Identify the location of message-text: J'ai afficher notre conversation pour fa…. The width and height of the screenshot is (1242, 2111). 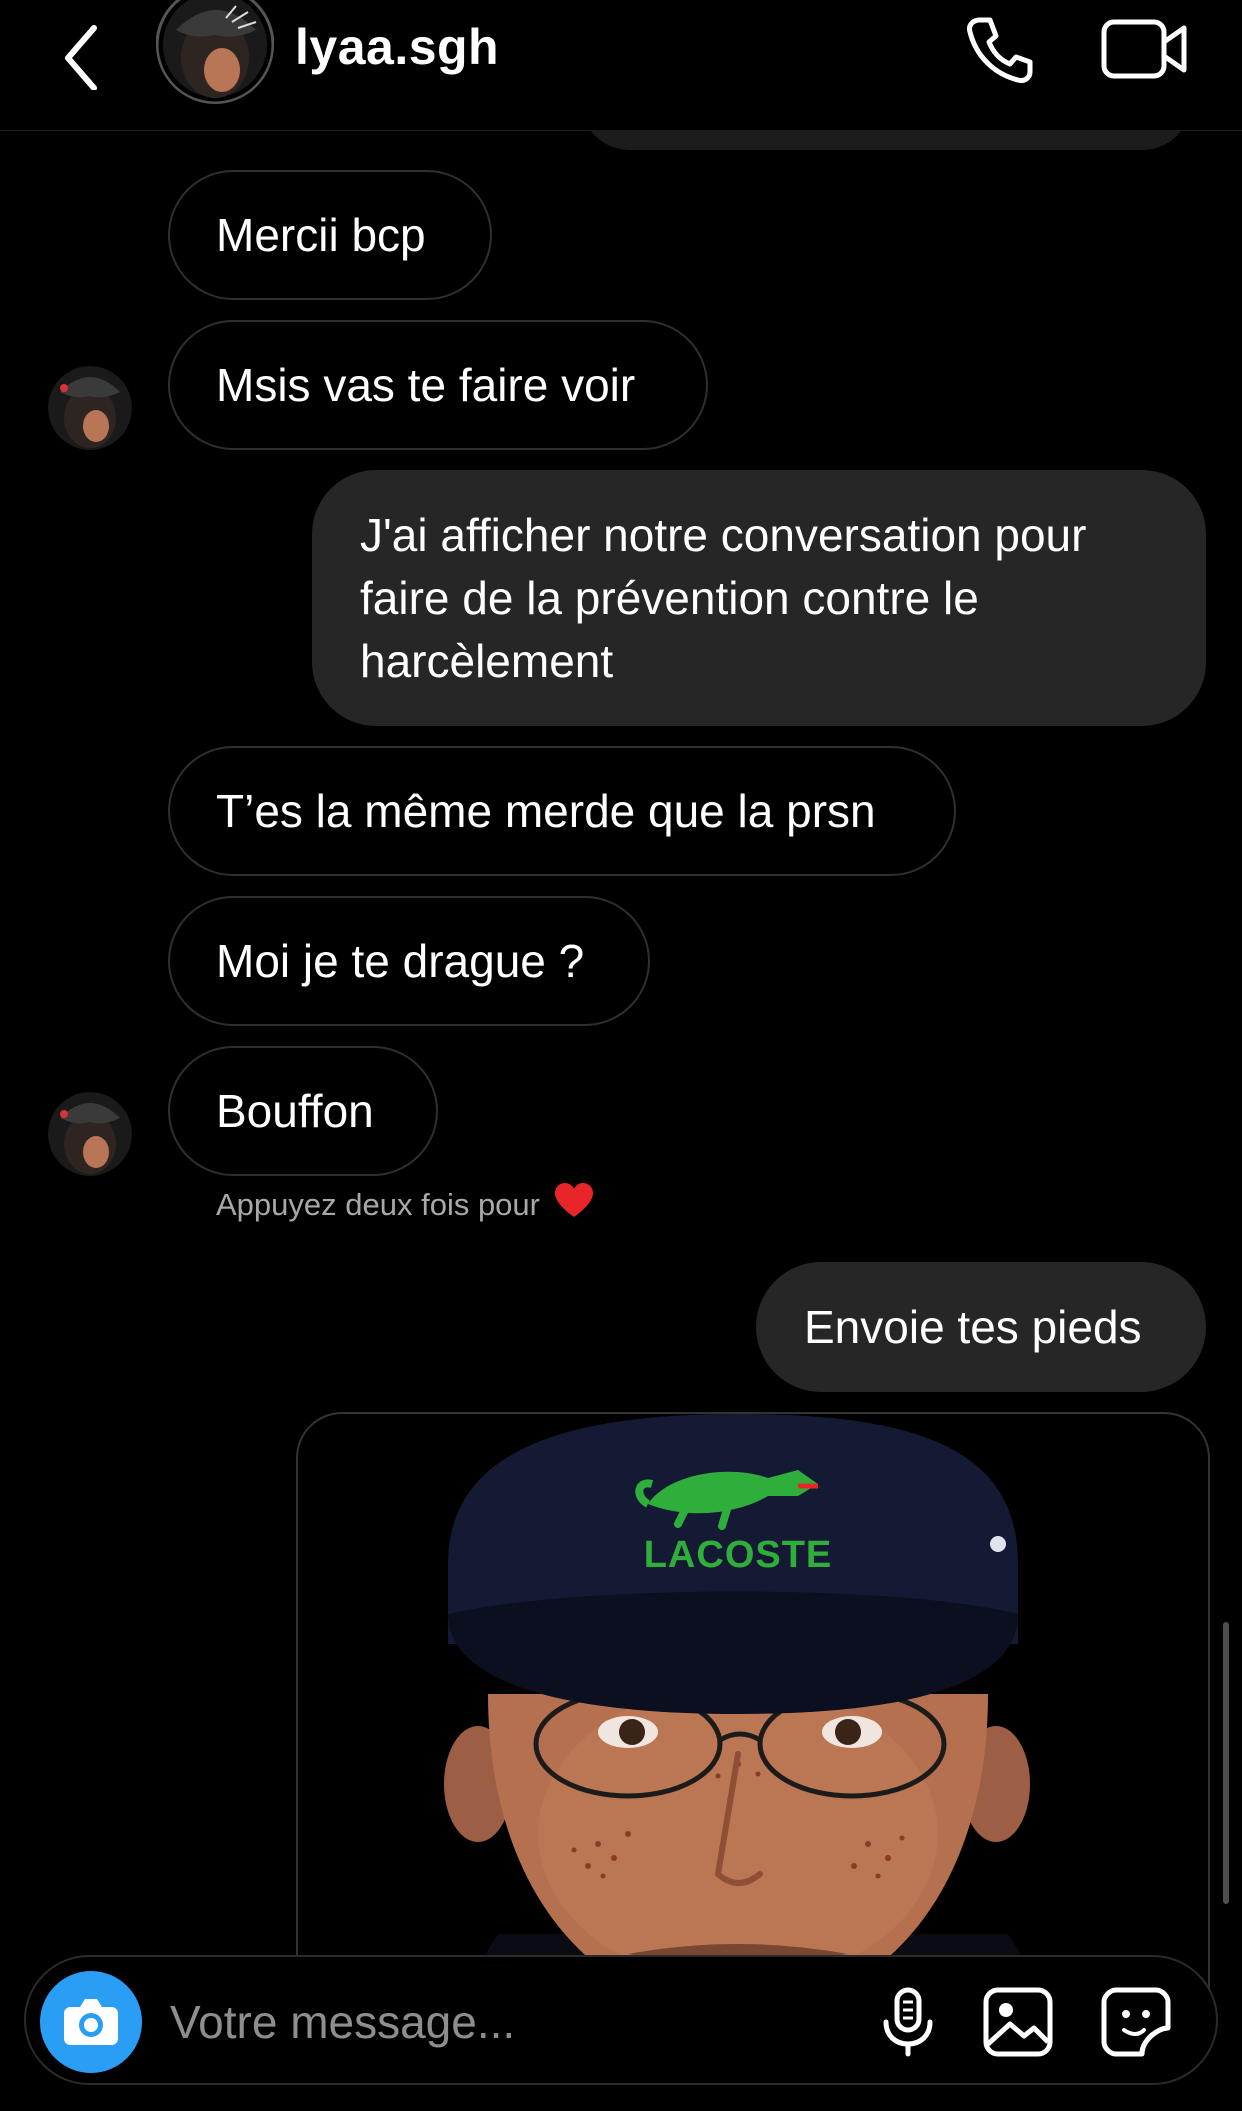
(723, 598).